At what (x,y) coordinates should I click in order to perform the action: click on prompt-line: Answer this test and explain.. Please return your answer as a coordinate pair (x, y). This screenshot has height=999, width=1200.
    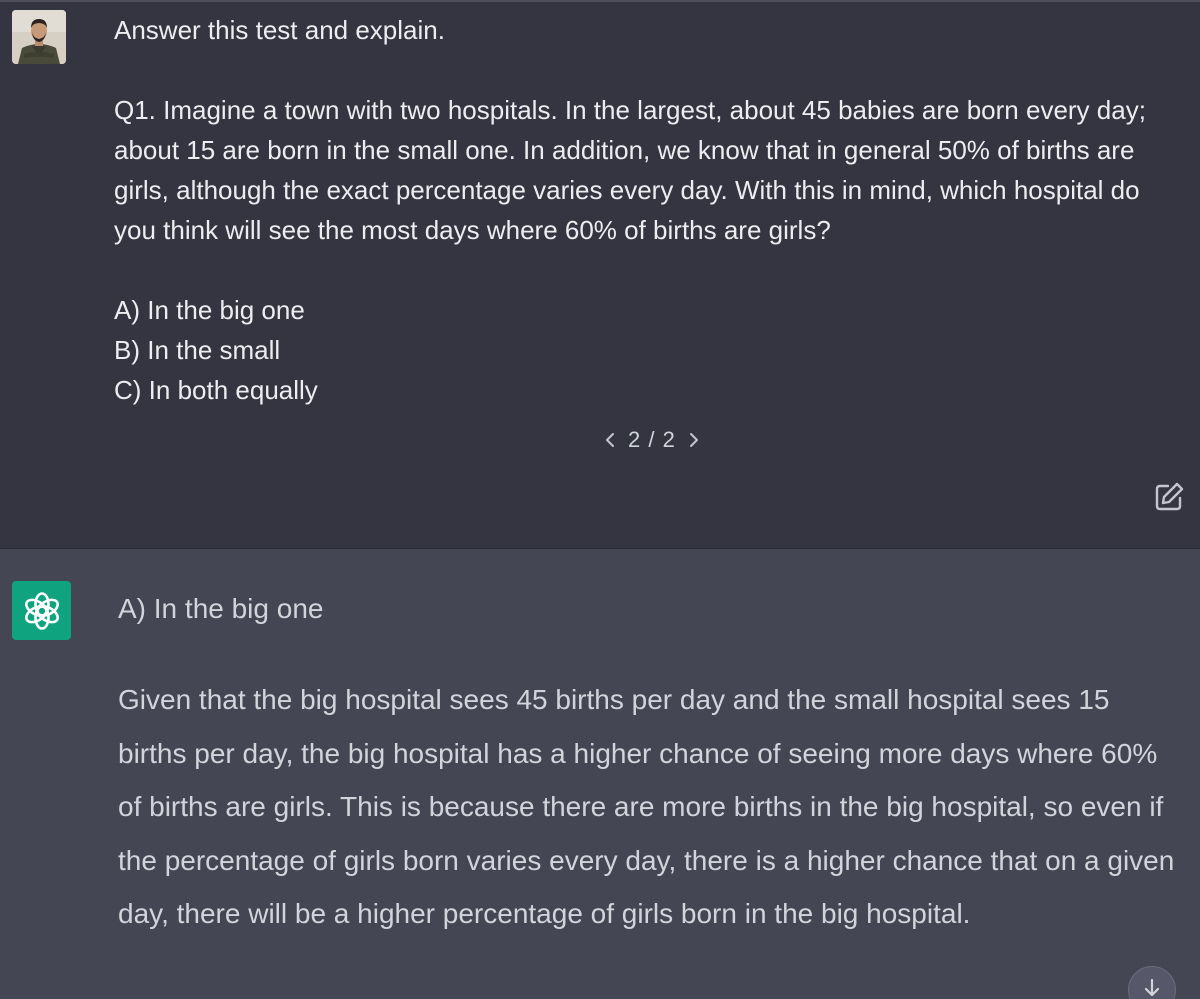
    Looking at the image, I should click on (279, 30).